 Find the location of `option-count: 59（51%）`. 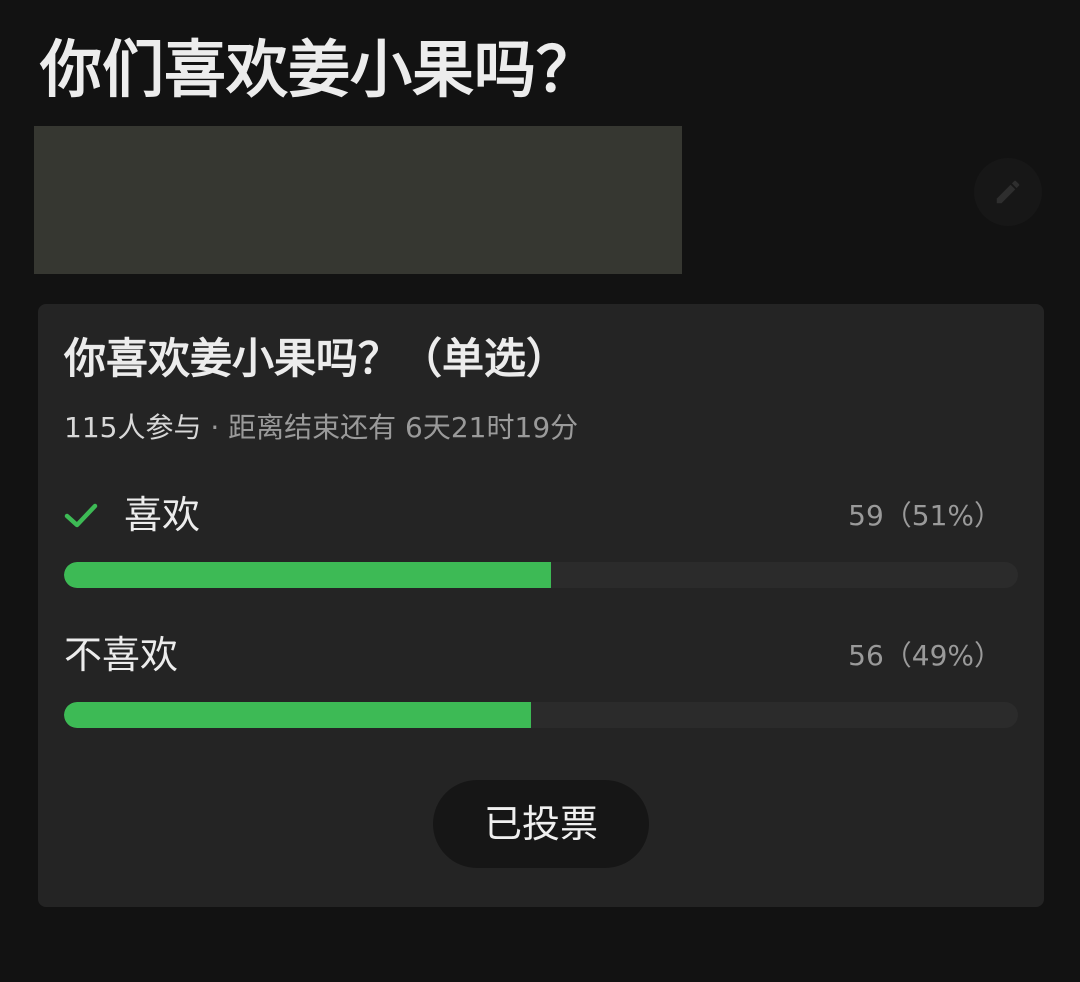

option-count: 59（51%） is located at coordinates (925, 515).